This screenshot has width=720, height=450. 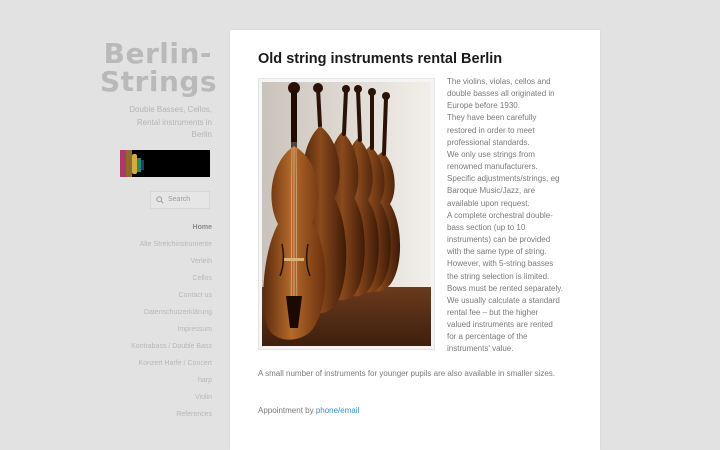 I want to click on text-line: instruments' value., so click(x=480, y=349).